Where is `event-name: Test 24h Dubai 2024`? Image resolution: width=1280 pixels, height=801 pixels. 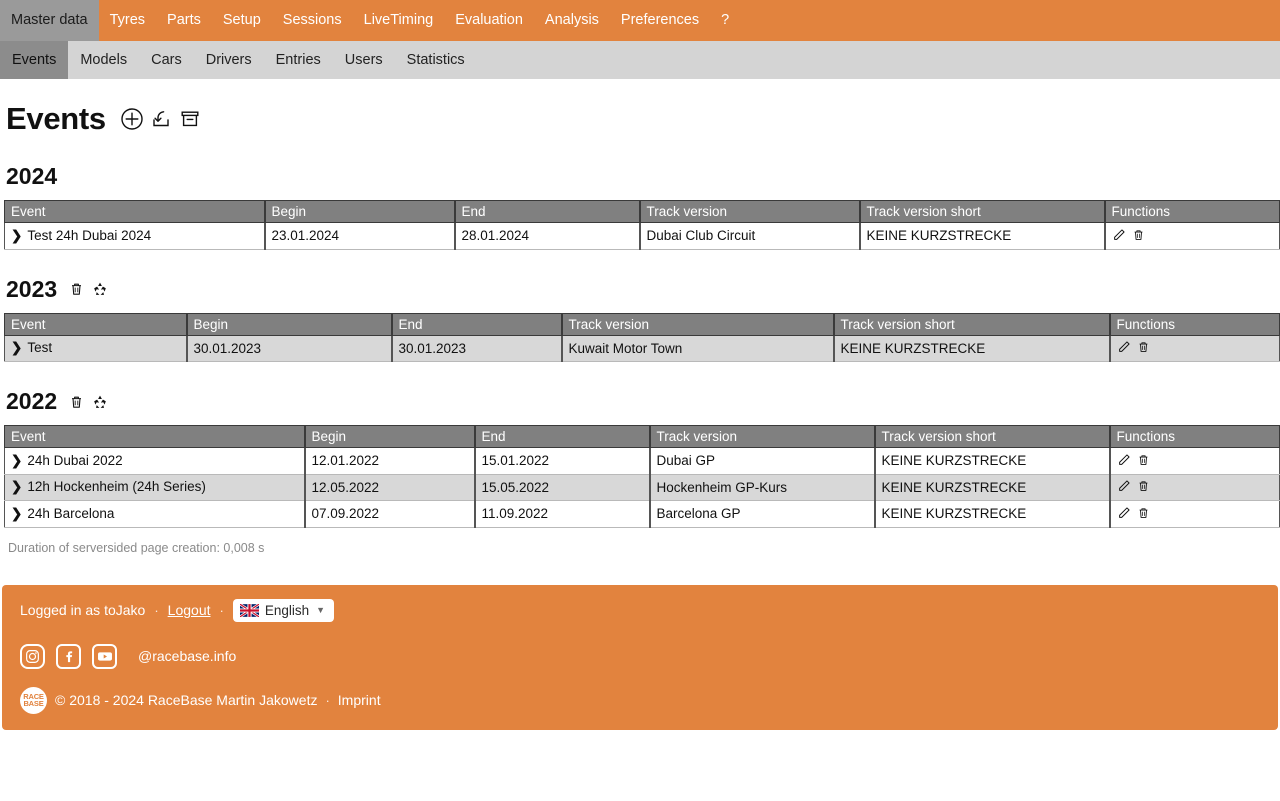
event-name: Test 24h Dubai 2024 is located at coordinates (89, 235).